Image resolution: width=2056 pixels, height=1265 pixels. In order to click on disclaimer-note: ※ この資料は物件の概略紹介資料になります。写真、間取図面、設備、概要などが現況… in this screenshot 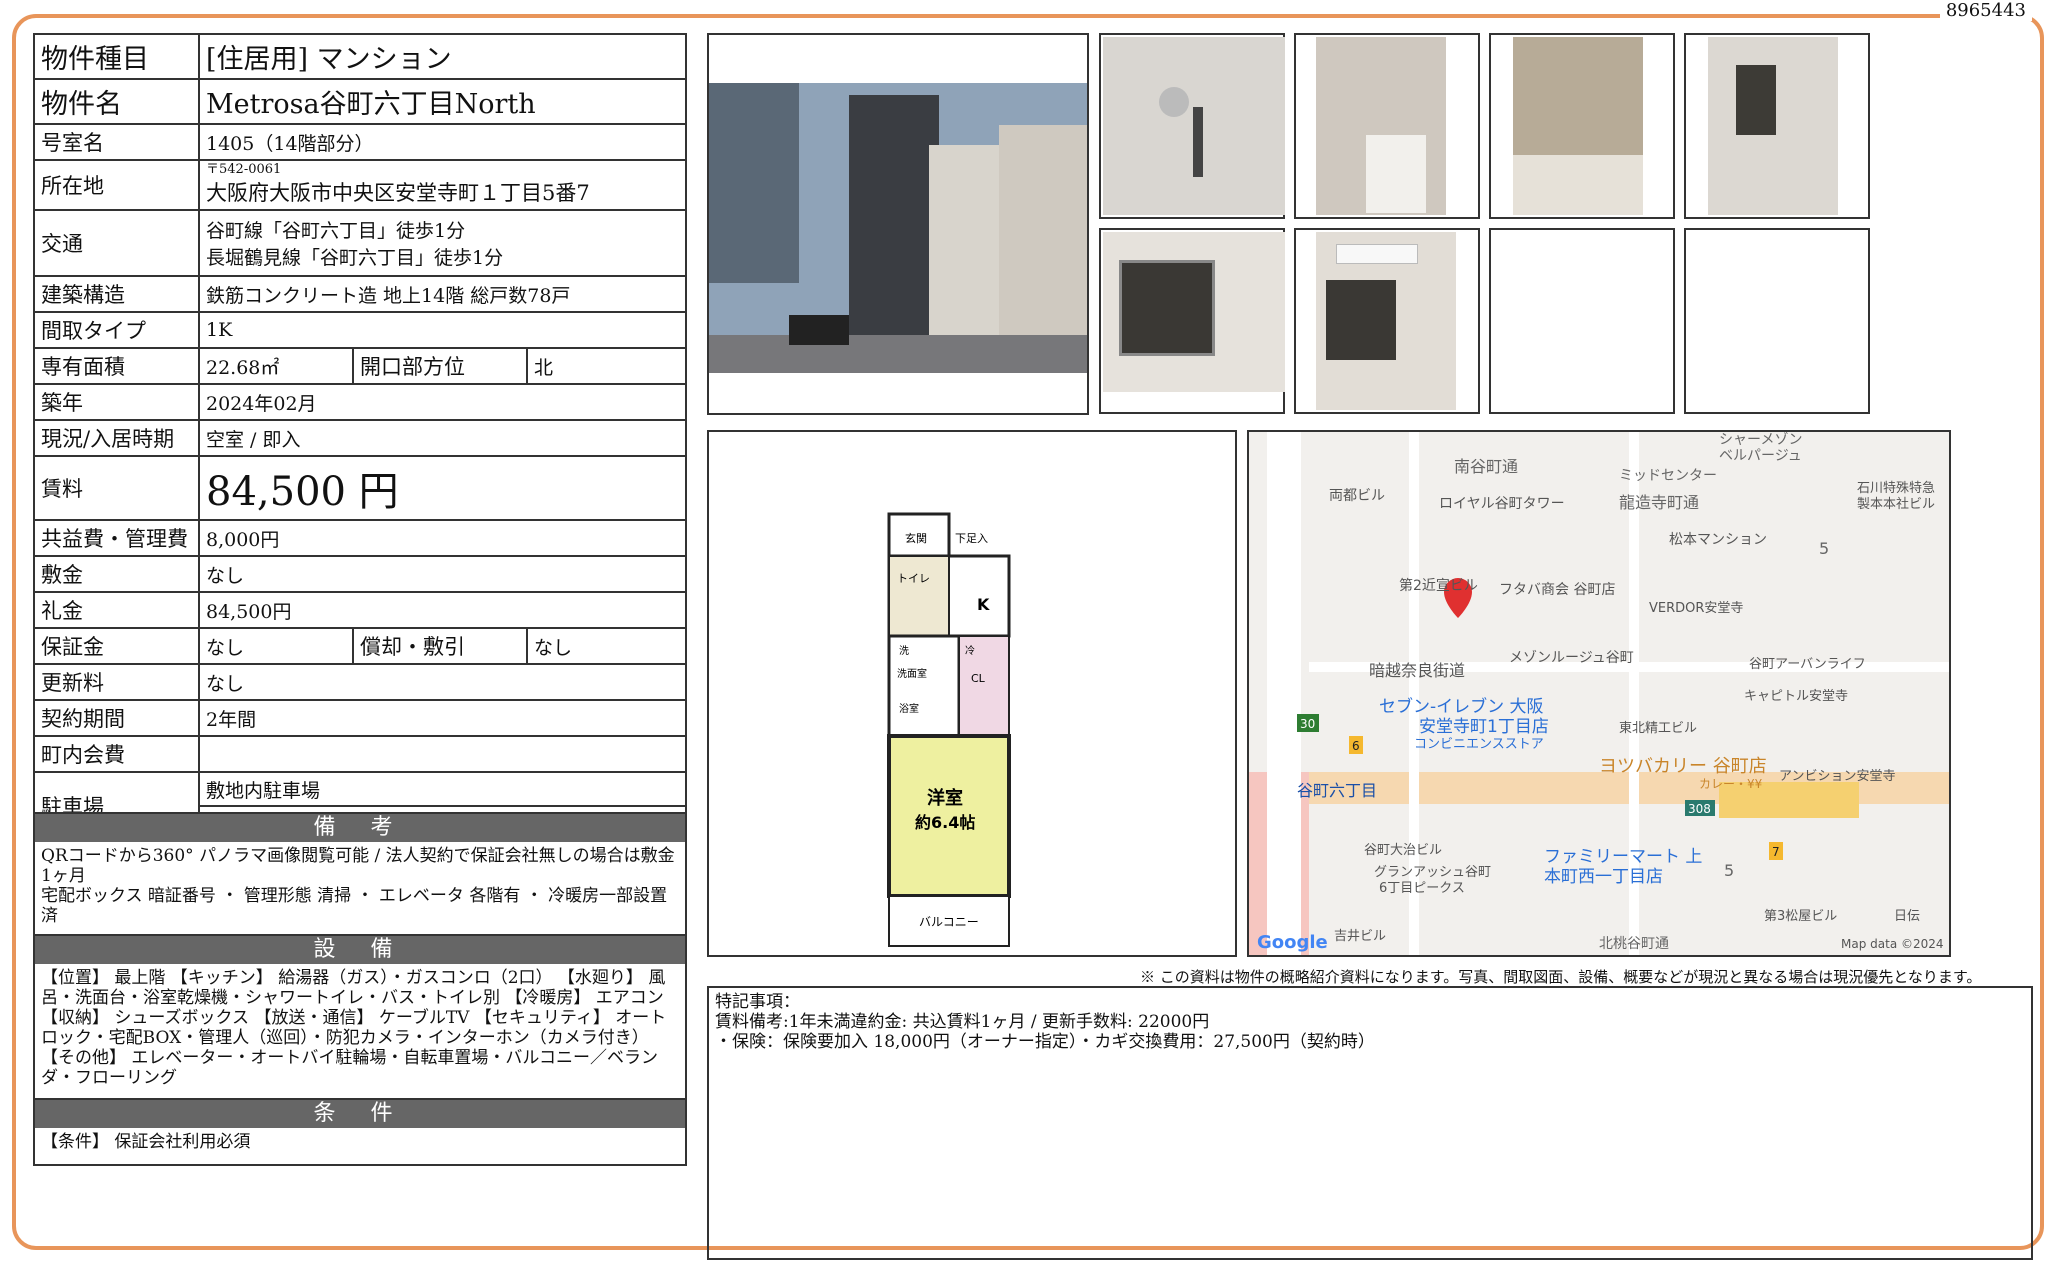, I will do `click(1561, 977)`.